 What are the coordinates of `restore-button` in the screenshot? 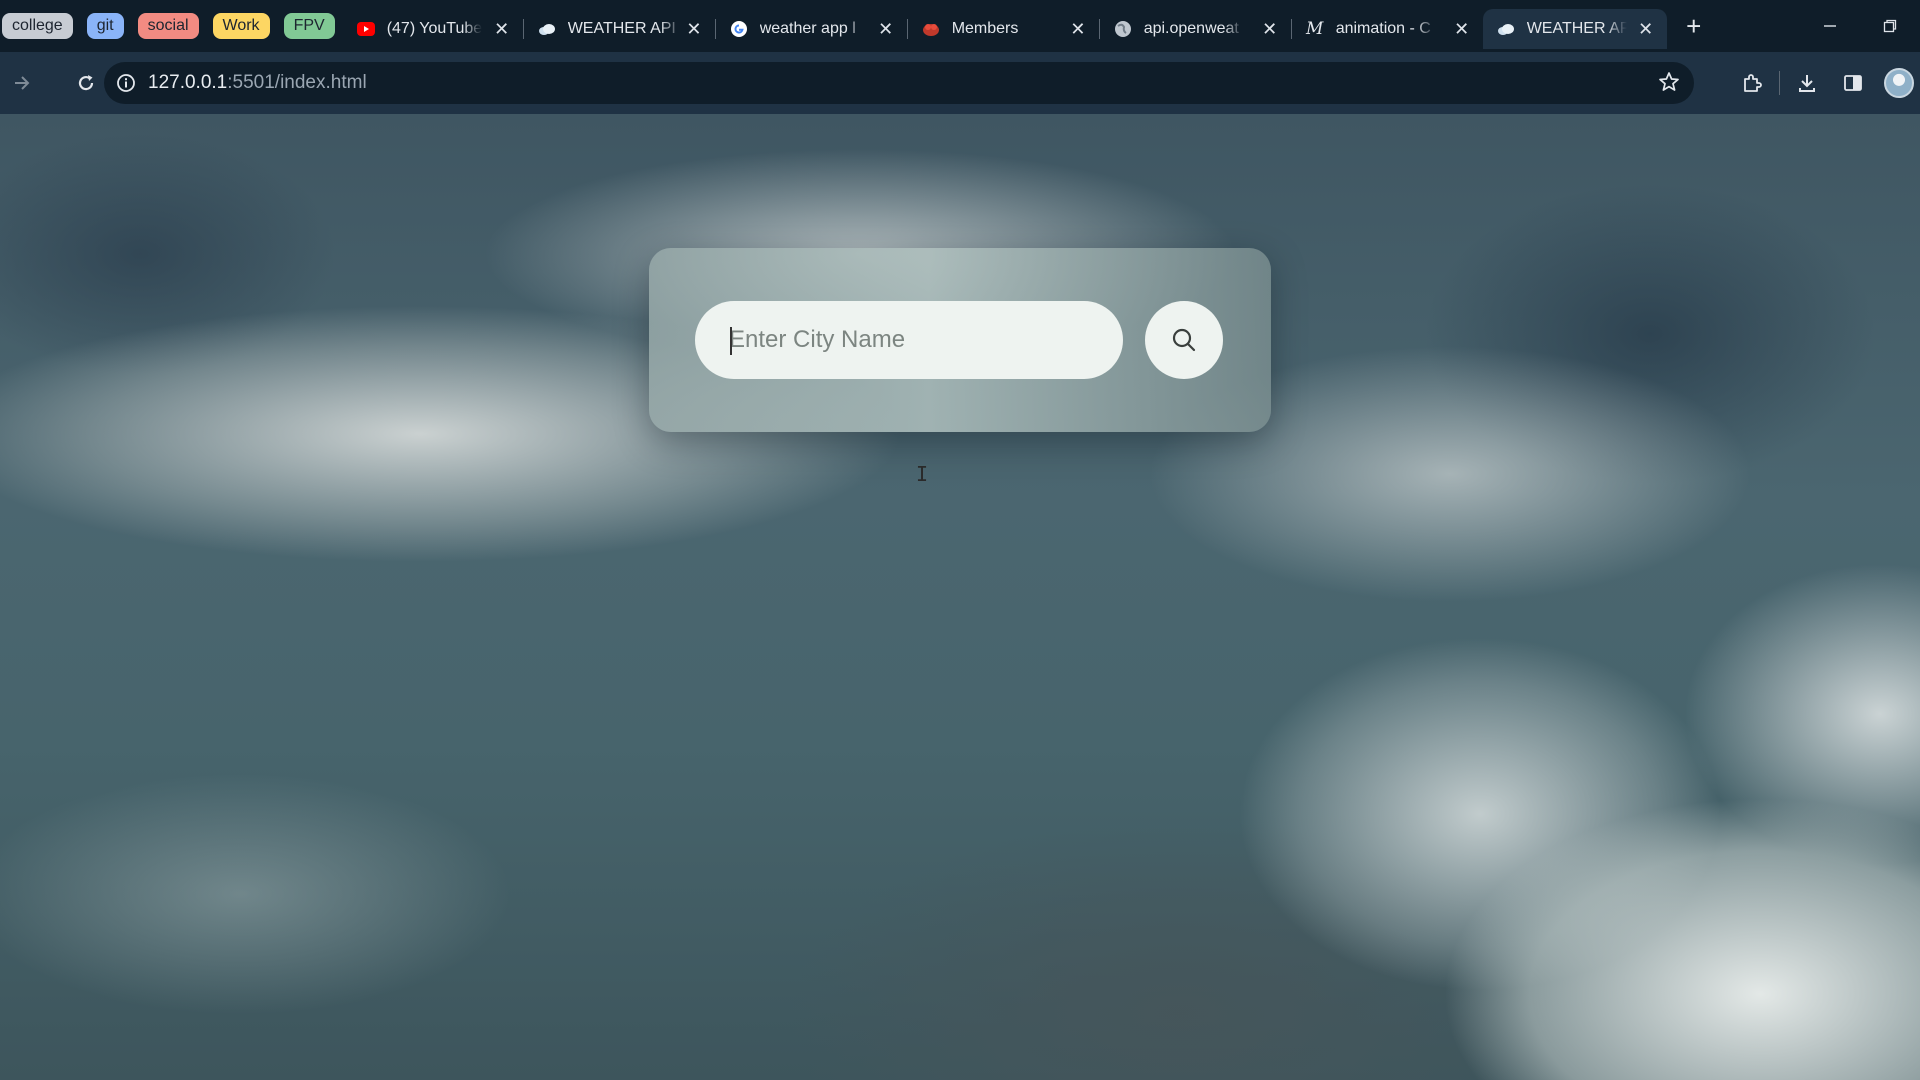 It's located at (1890, 26).